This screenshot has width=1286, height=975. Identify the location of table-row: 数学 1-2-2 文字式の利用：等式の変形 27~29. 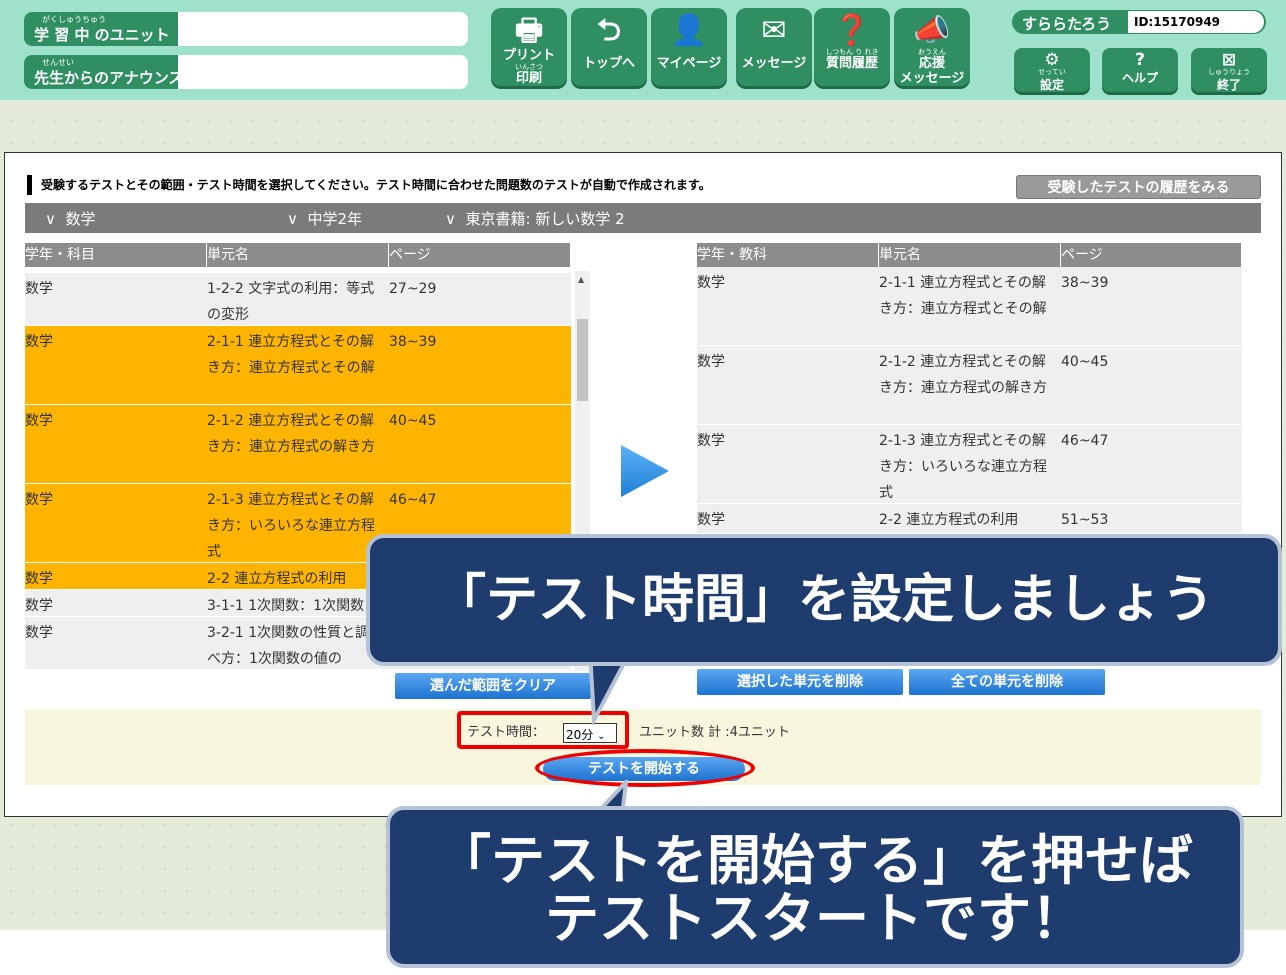
(298, 299).